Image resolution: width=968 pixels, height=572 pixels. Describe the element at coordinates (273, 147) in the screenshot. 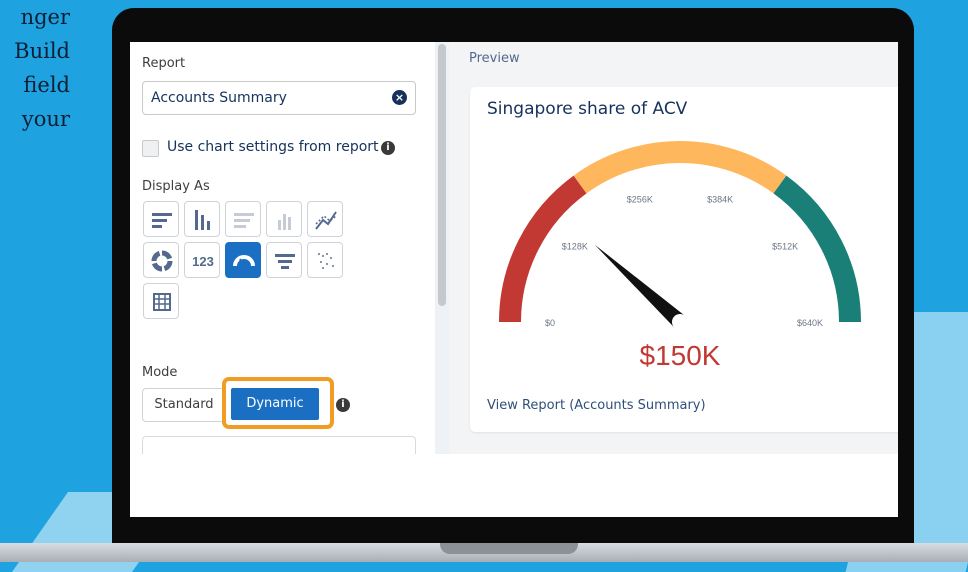

I see `use-chart-settings-label: Use chart settings from report` at that location.